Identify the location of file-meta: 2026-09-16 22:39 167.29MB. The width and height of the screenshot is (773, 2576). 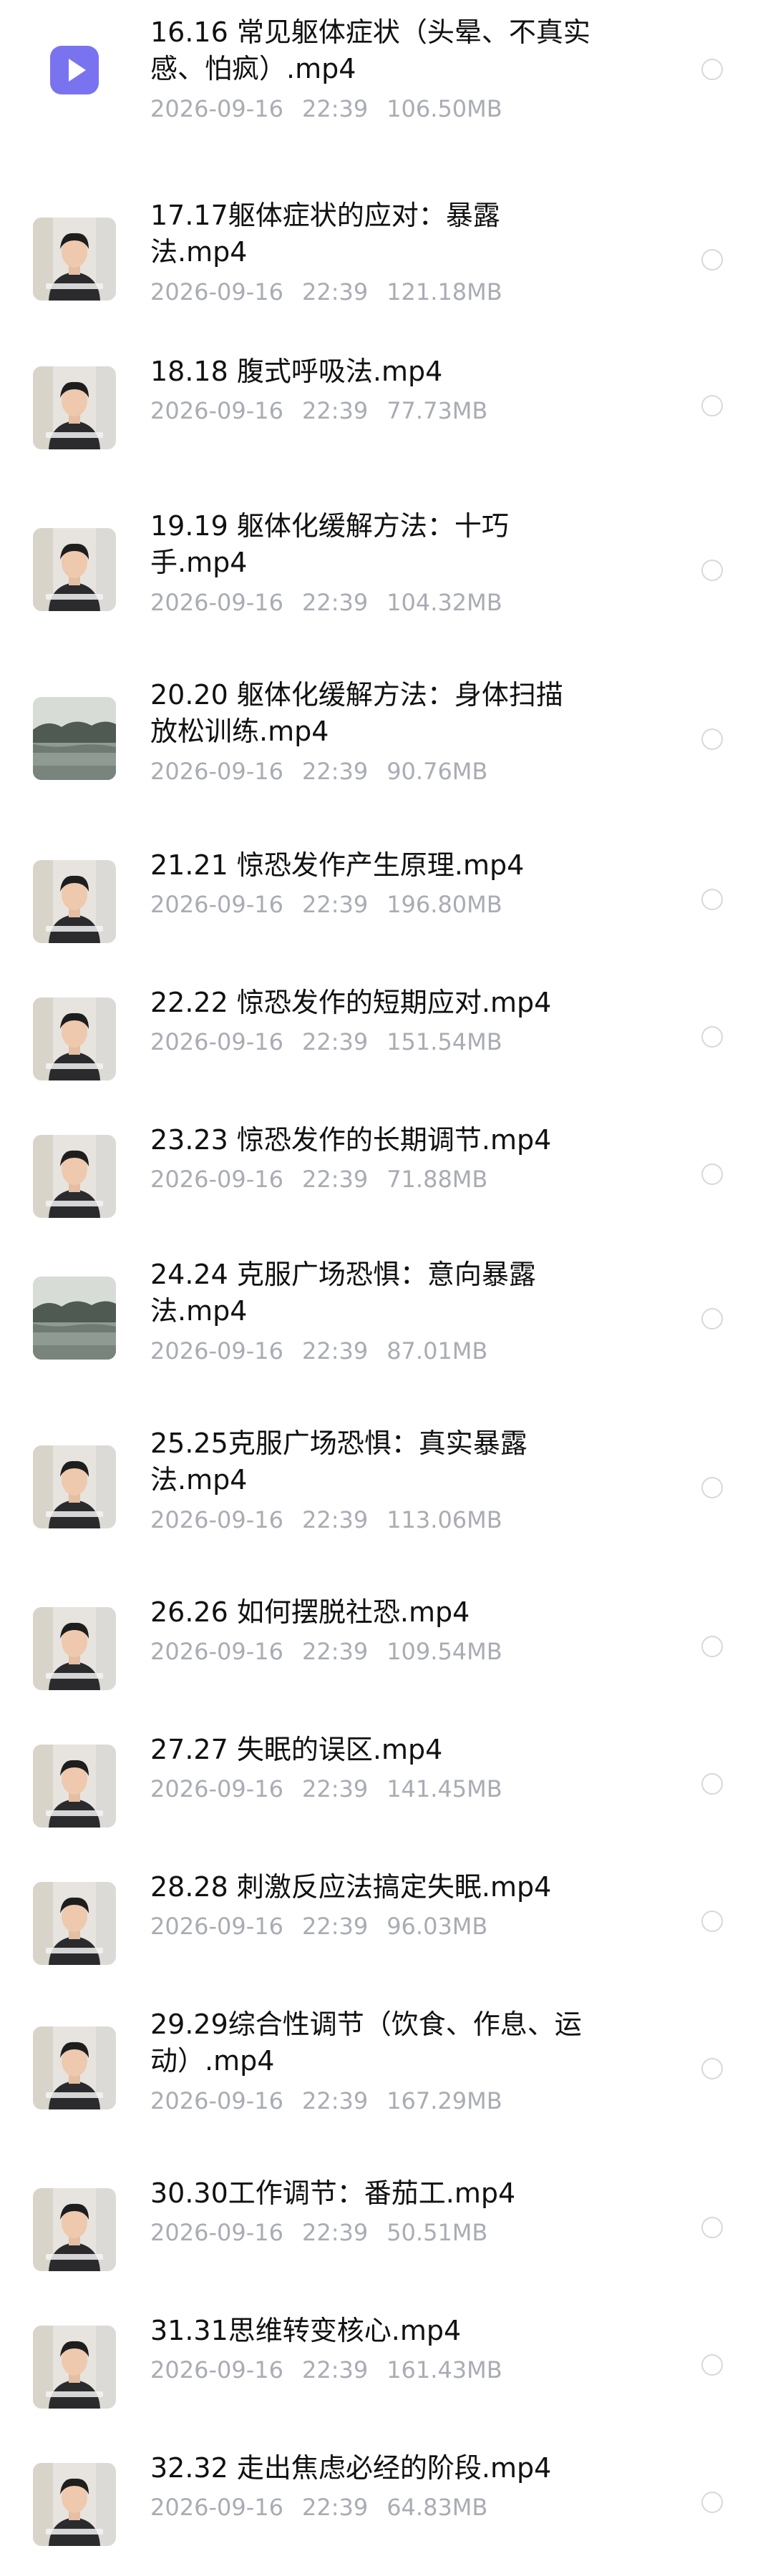
(336, 2101).